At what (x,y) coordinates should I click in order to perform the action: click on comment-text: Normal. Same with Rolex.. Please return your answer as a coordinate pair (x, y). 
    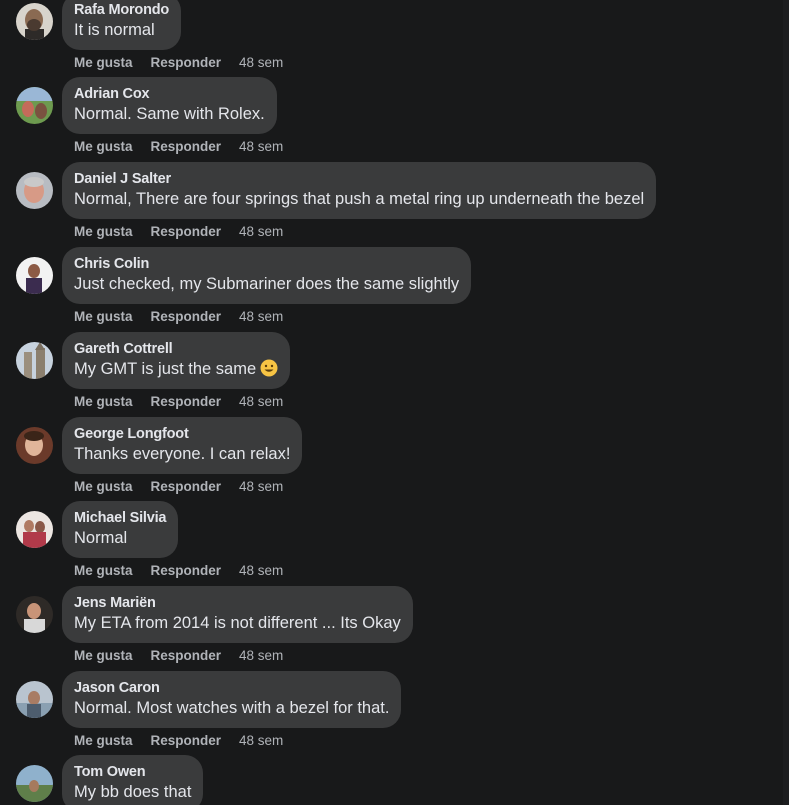
    Looking at the image, I should click on (169, 114).